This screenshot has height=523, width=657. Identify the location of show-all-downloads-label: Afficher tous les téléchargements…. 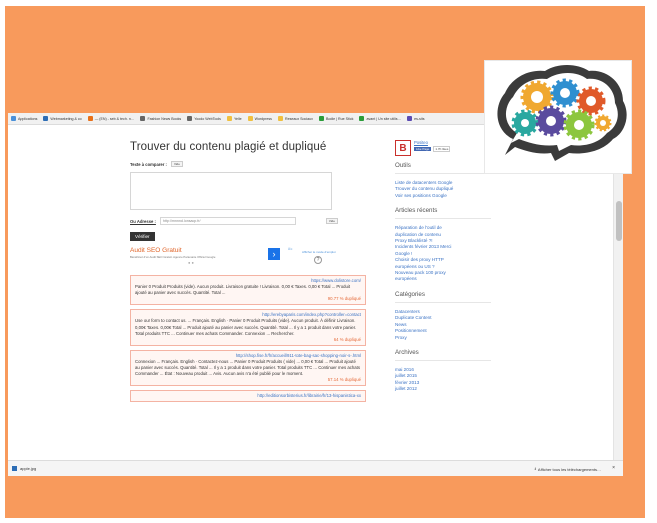
(569, 469).